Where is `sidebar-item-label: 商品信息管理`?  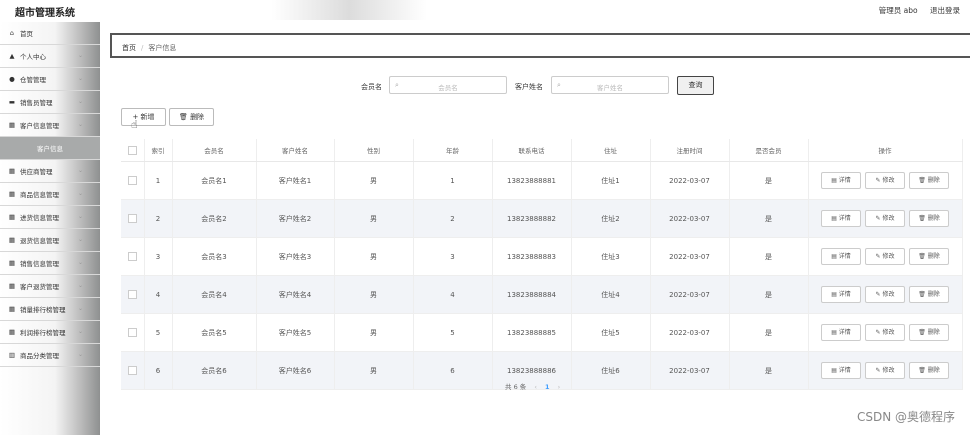 sidebar-item-label: 商品信息管理 is located at coordinates (39, 195).